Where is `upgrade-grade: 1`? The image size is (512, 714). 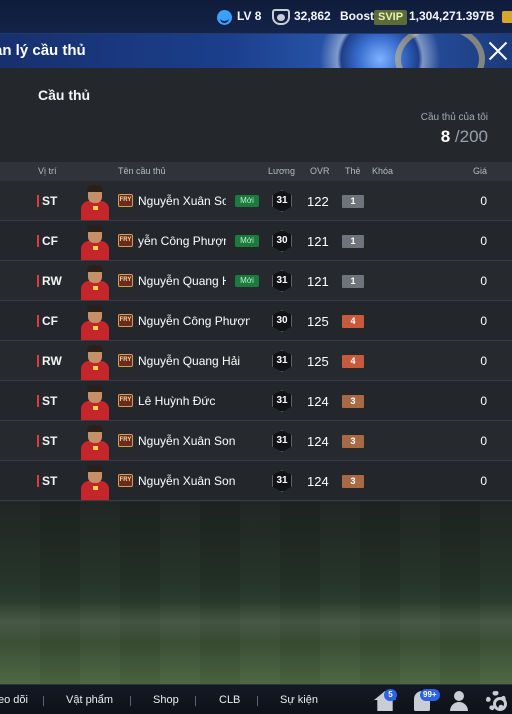 upgrade-grade: 1 is located at coordinates (353, 201).